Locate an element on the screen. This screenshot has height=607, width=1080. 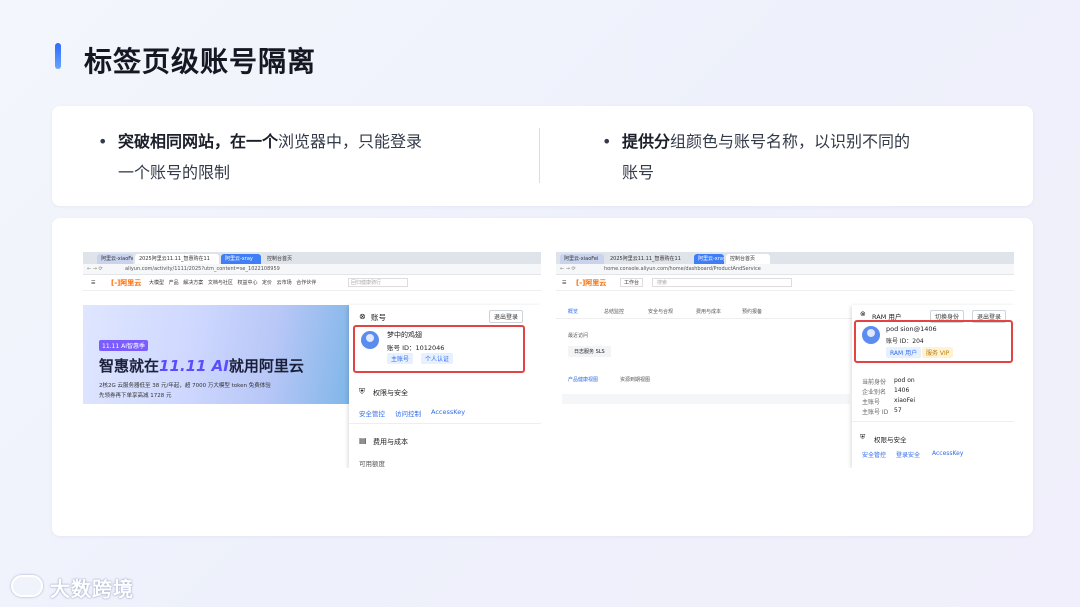
nav-items: 大模型 产品 解决方案 文档与社区 权益中心 定价 云市场 合作伙伴 is located at coordinates (232, 283).